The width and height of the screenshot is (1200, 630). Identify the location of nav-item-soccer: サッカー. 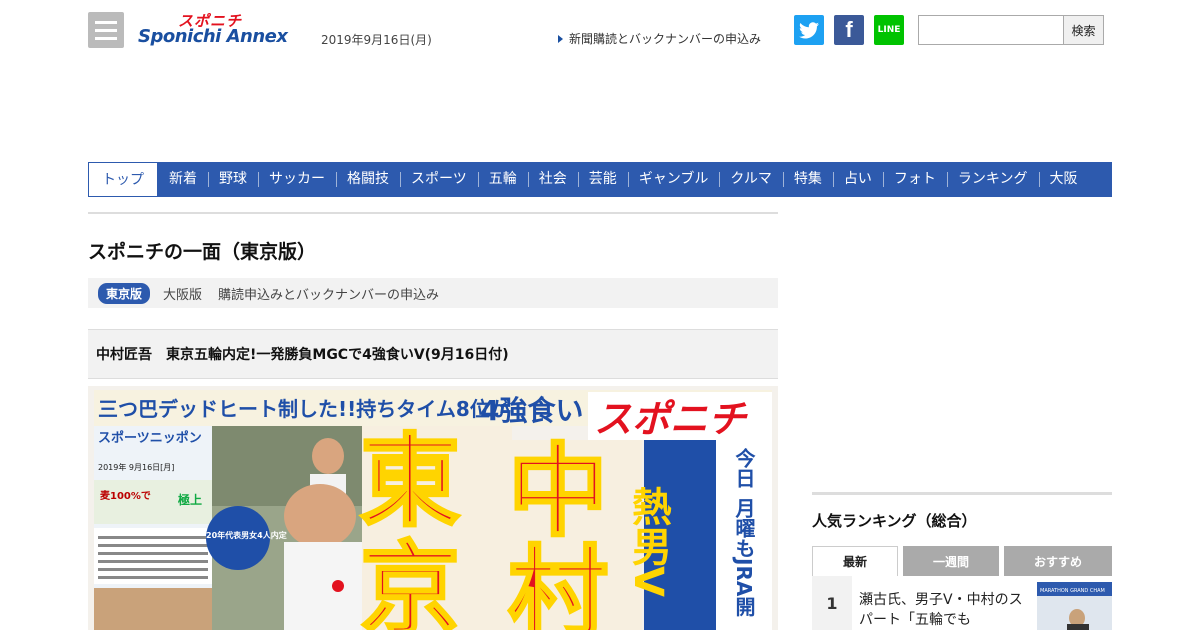
(297, 179).